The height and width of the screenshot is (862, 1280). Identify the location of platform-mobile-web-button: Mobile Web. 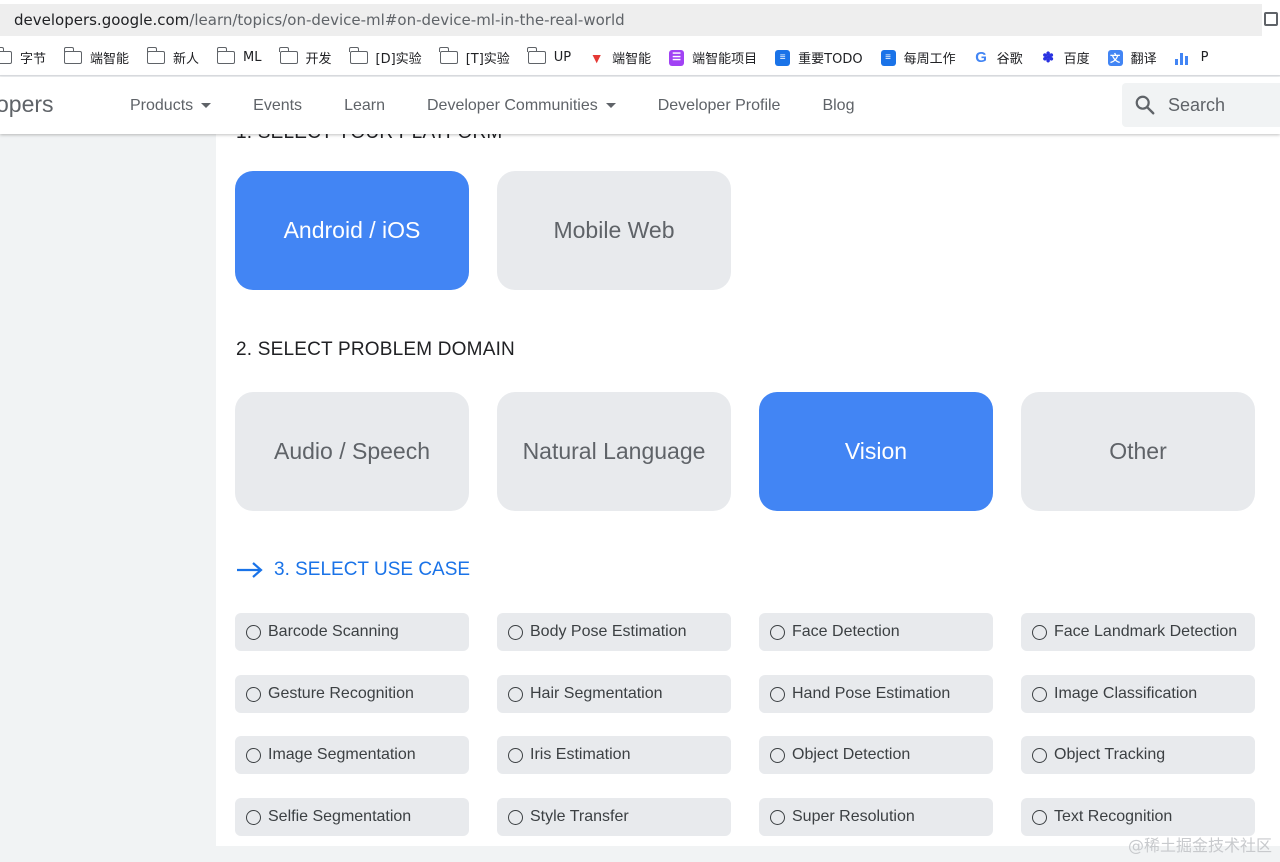
(614, 230).